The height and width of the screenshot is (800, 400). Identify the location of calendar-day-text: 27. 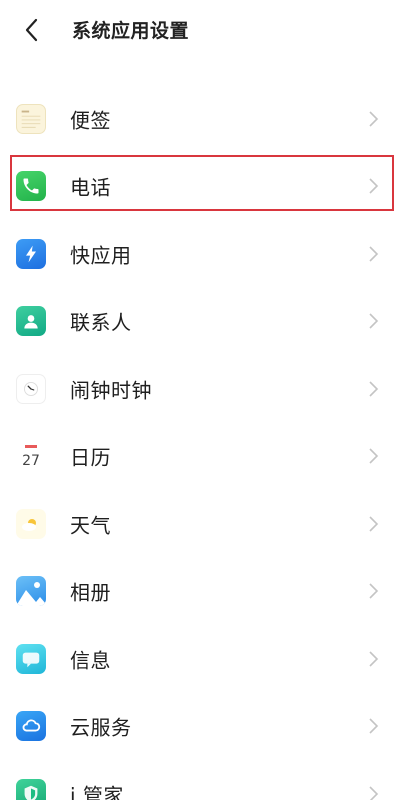
(31, 461).